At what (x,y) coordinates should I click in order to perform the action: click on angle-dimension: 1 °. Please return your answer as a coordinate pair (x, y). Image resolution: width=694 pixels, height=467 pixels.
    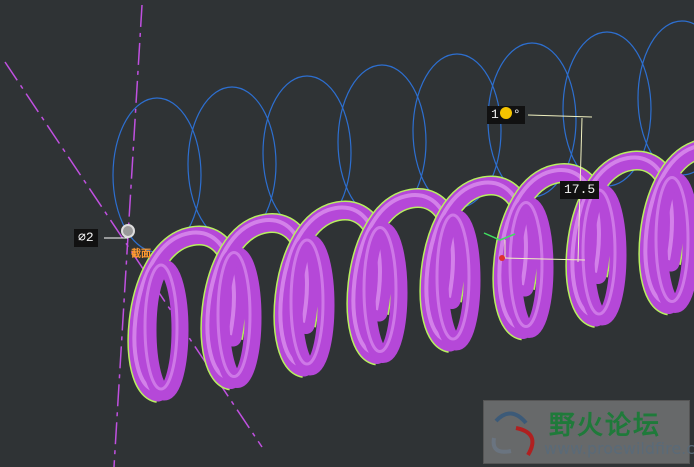
    Looking at the image, I should click on (506, 115).